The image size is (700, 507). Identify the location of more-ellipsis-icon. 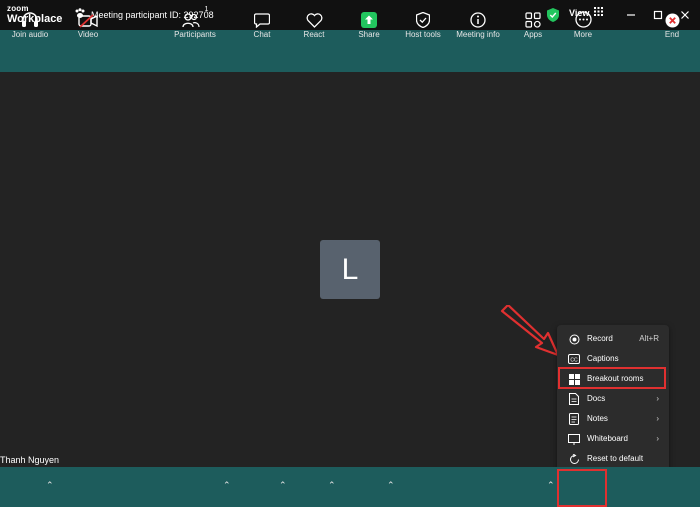
(583, 17).